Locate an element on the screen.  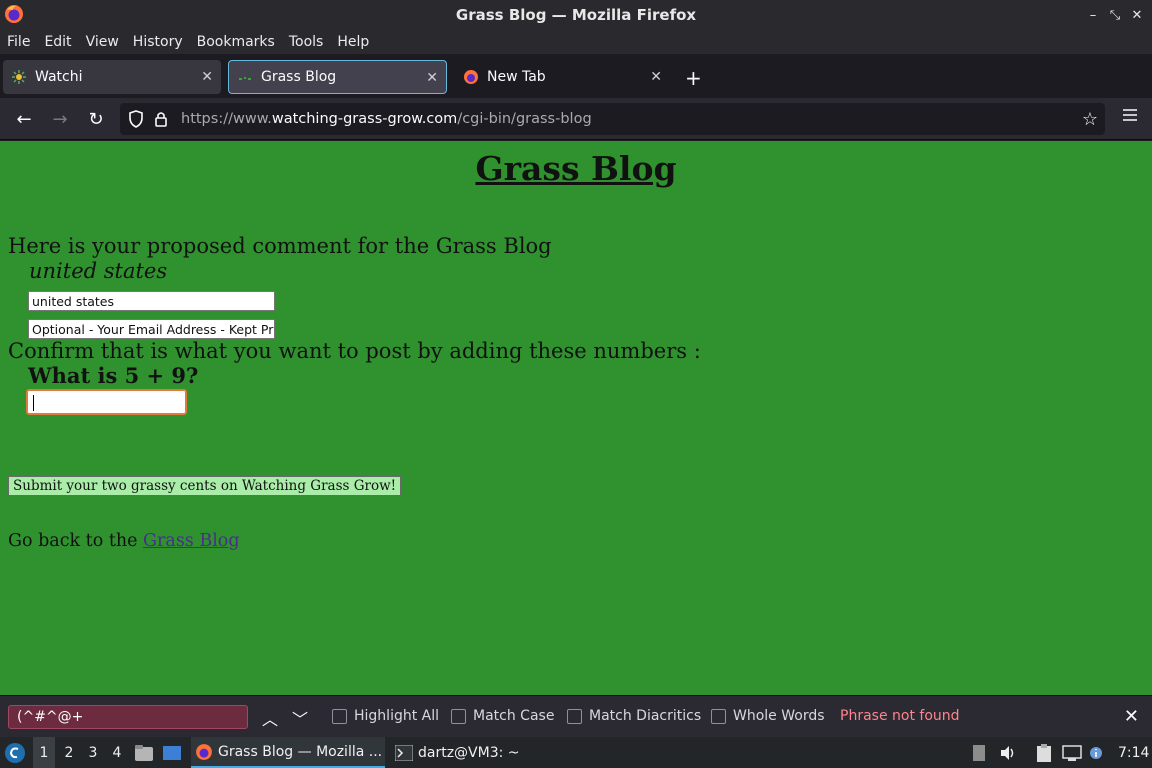
clipboard-manager-icon is located at coordinates (1044, 752).